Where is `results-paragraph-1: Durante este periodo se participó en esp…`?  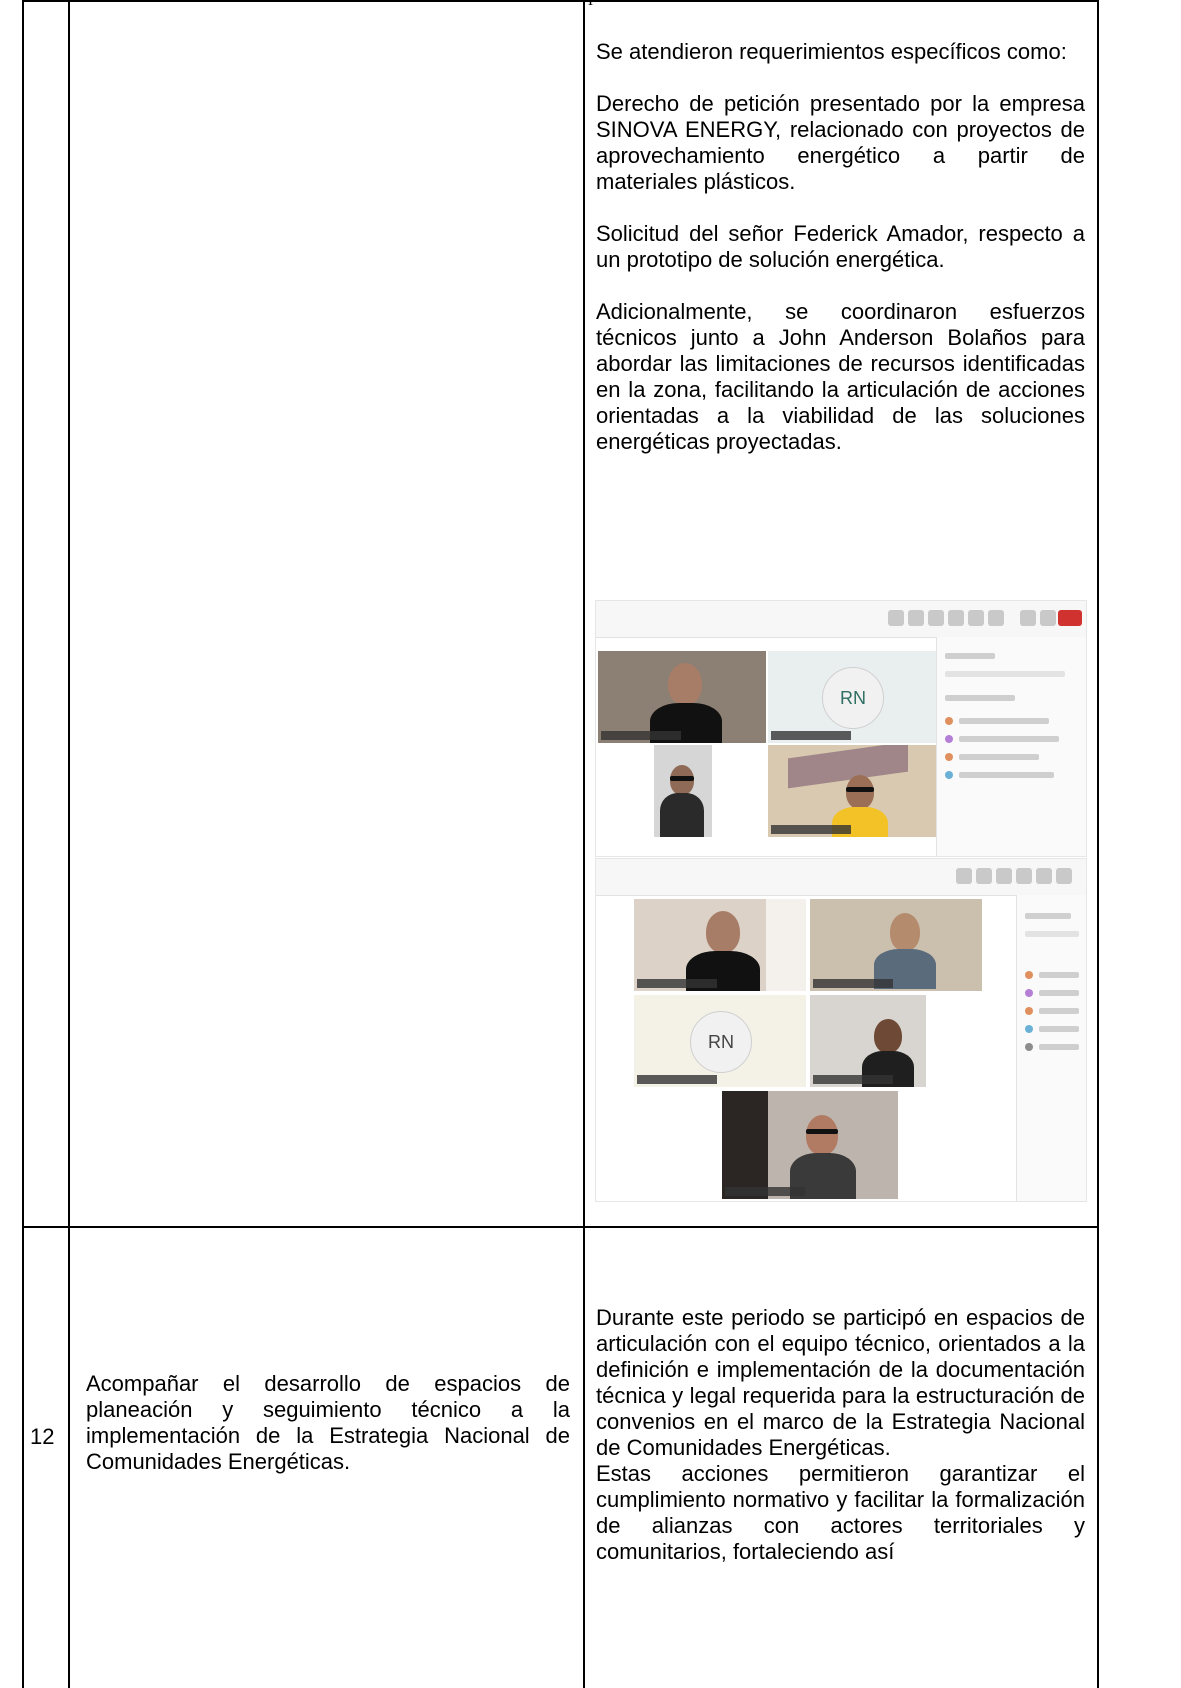
results-paragraph-1: Durante este periodo se participó en esp… is located at coordinates (840, 1382).